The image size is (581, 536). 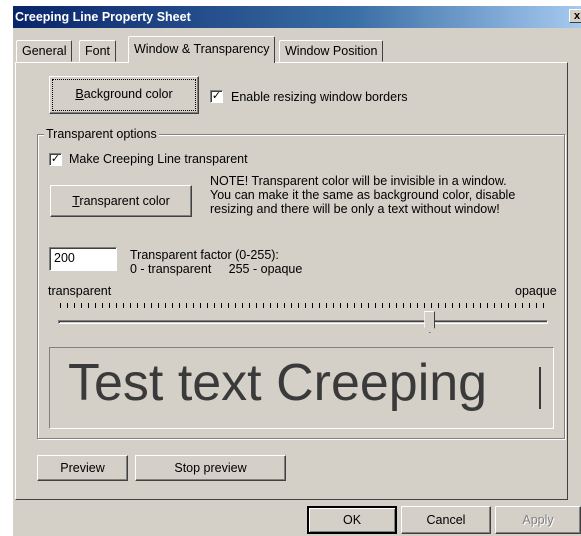 I want to click on cancel-button: Cancel, so click(x=446, y=520).